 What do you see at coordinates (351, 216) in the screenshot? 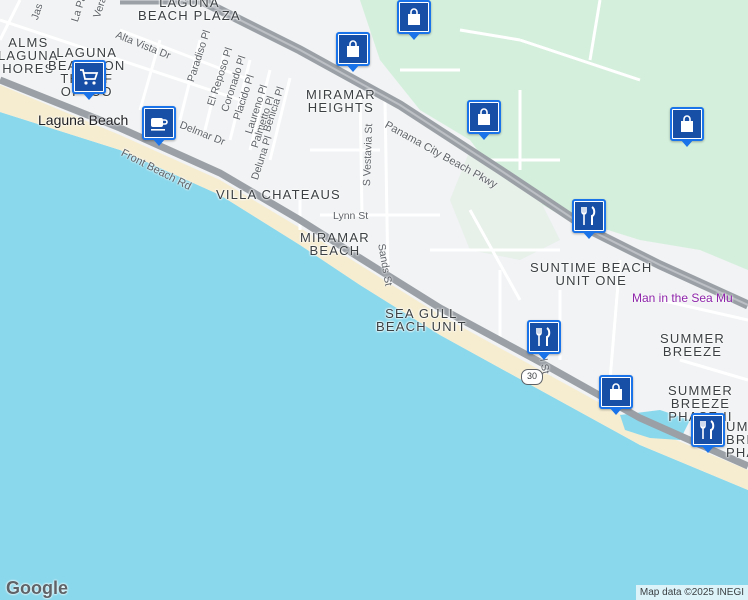
I see `street-lynn-st: Lynn St` at bounding box center [351, 216].